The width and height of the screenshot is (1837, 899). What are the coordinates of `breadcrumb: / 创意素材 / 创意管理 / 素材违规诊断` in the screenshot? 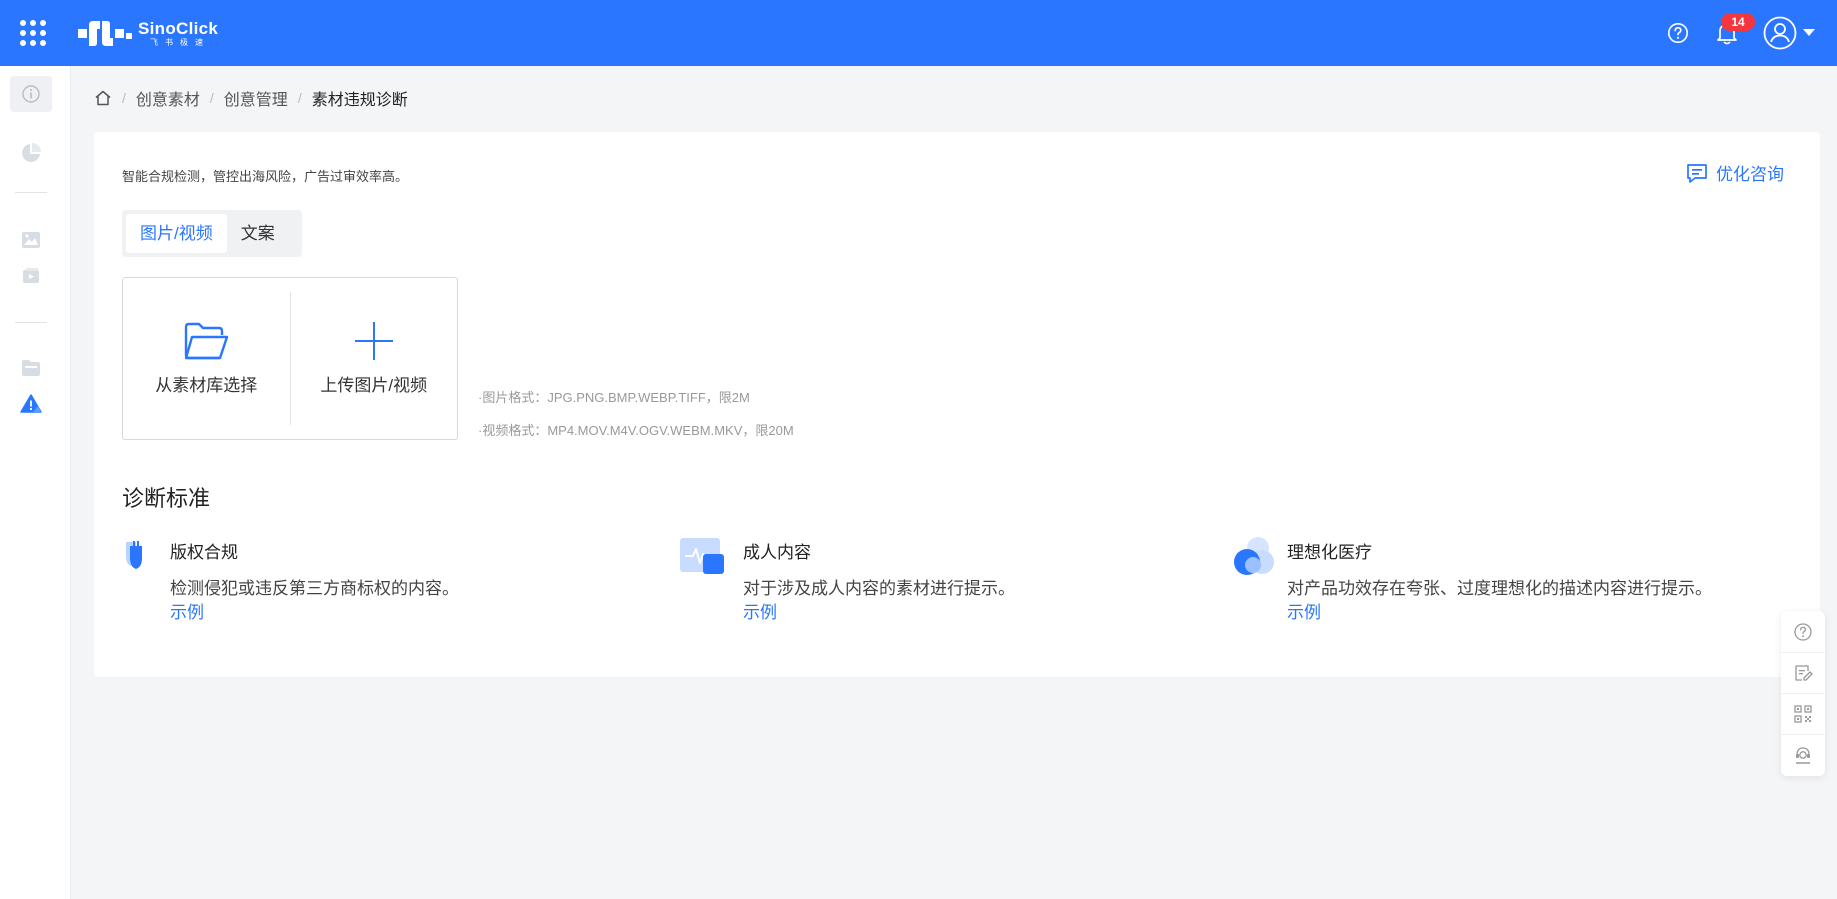 It's located at (251, 98).